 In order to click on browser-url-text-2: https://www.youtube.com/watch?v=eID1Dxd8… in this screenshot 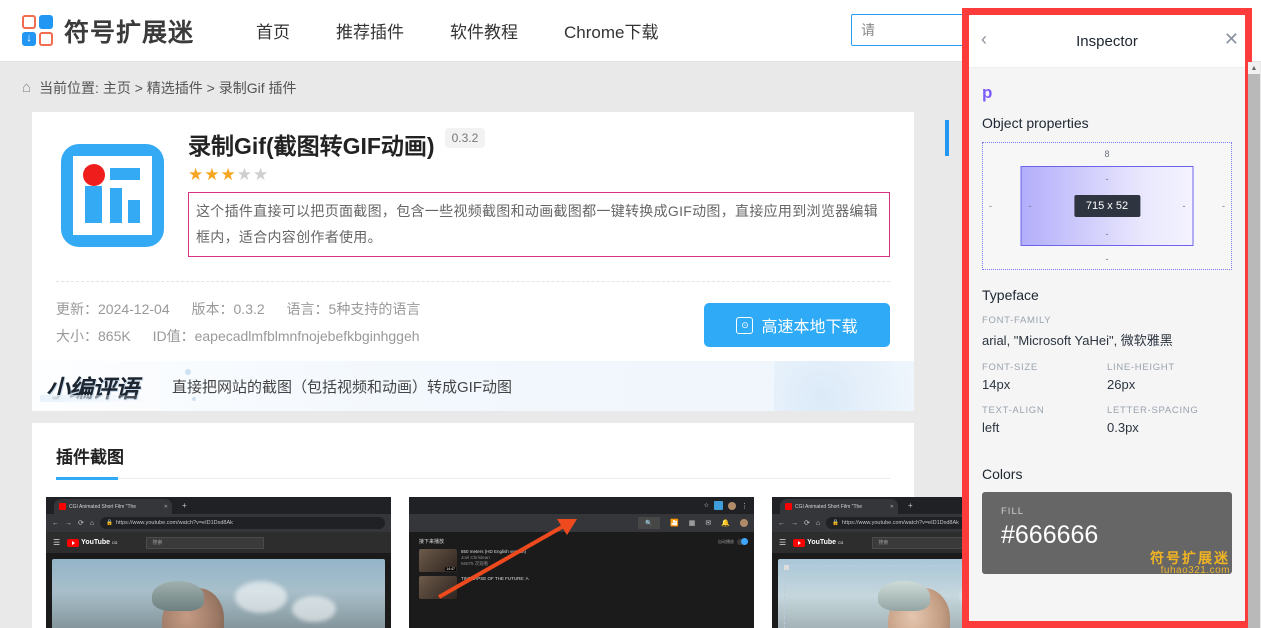, I will do `click(900, 523)`.